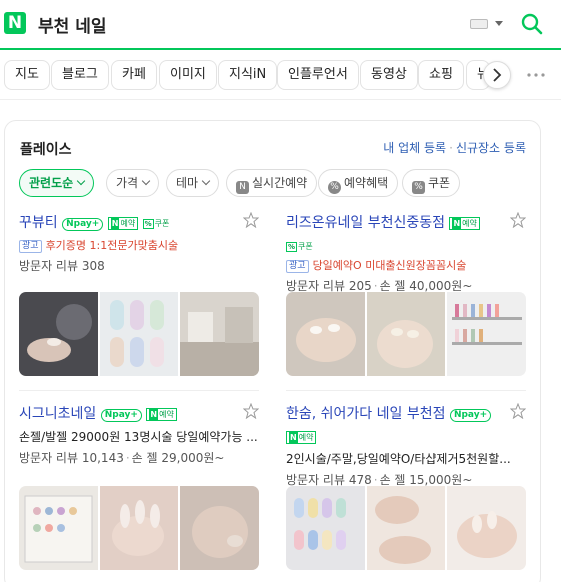 The image size is (561, 582). What do you see at coordinates (389, 75) in the screenshot?
I see `tab-video: 동영상` at bounding box center [389, 75].